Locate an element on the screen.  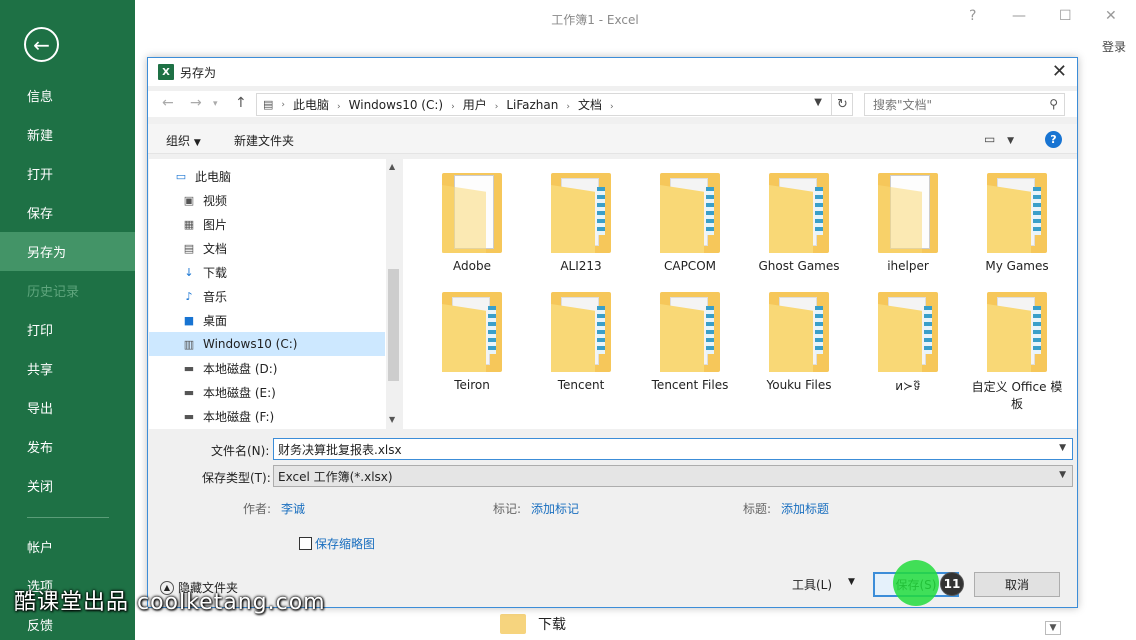
nav-item: 新建 is located at coordinates (67, 134).